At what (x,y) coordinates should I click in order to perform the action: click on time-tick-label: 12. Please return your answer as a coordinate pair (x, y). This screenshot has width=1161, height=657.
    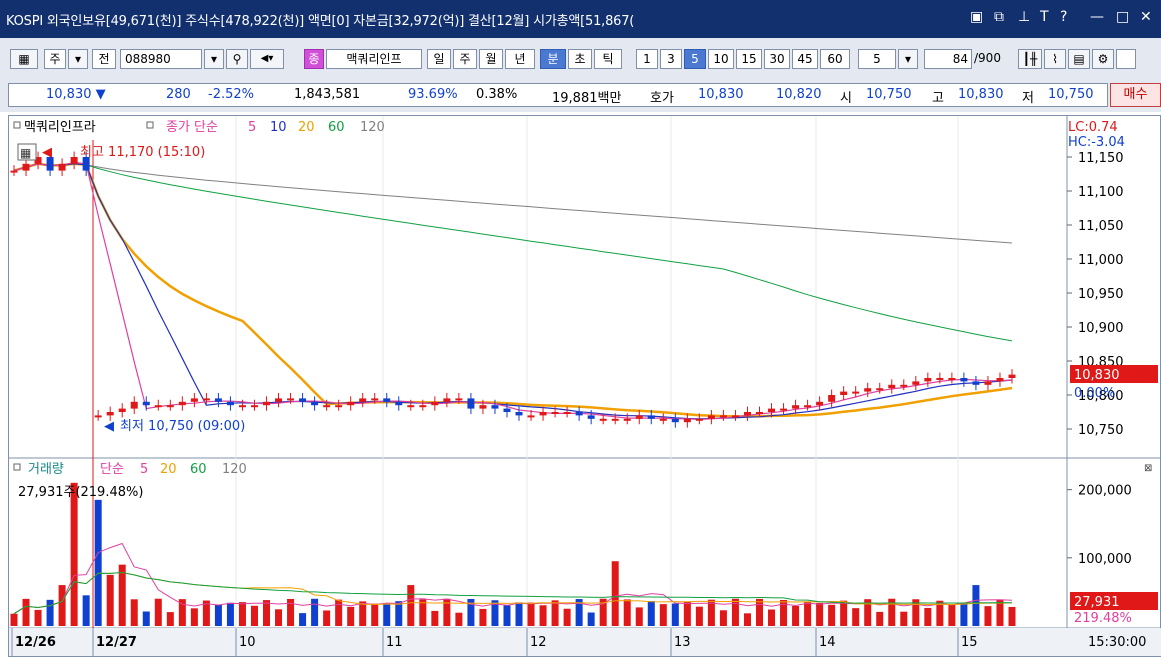
    Looking at the image, I should click on (538, 642).